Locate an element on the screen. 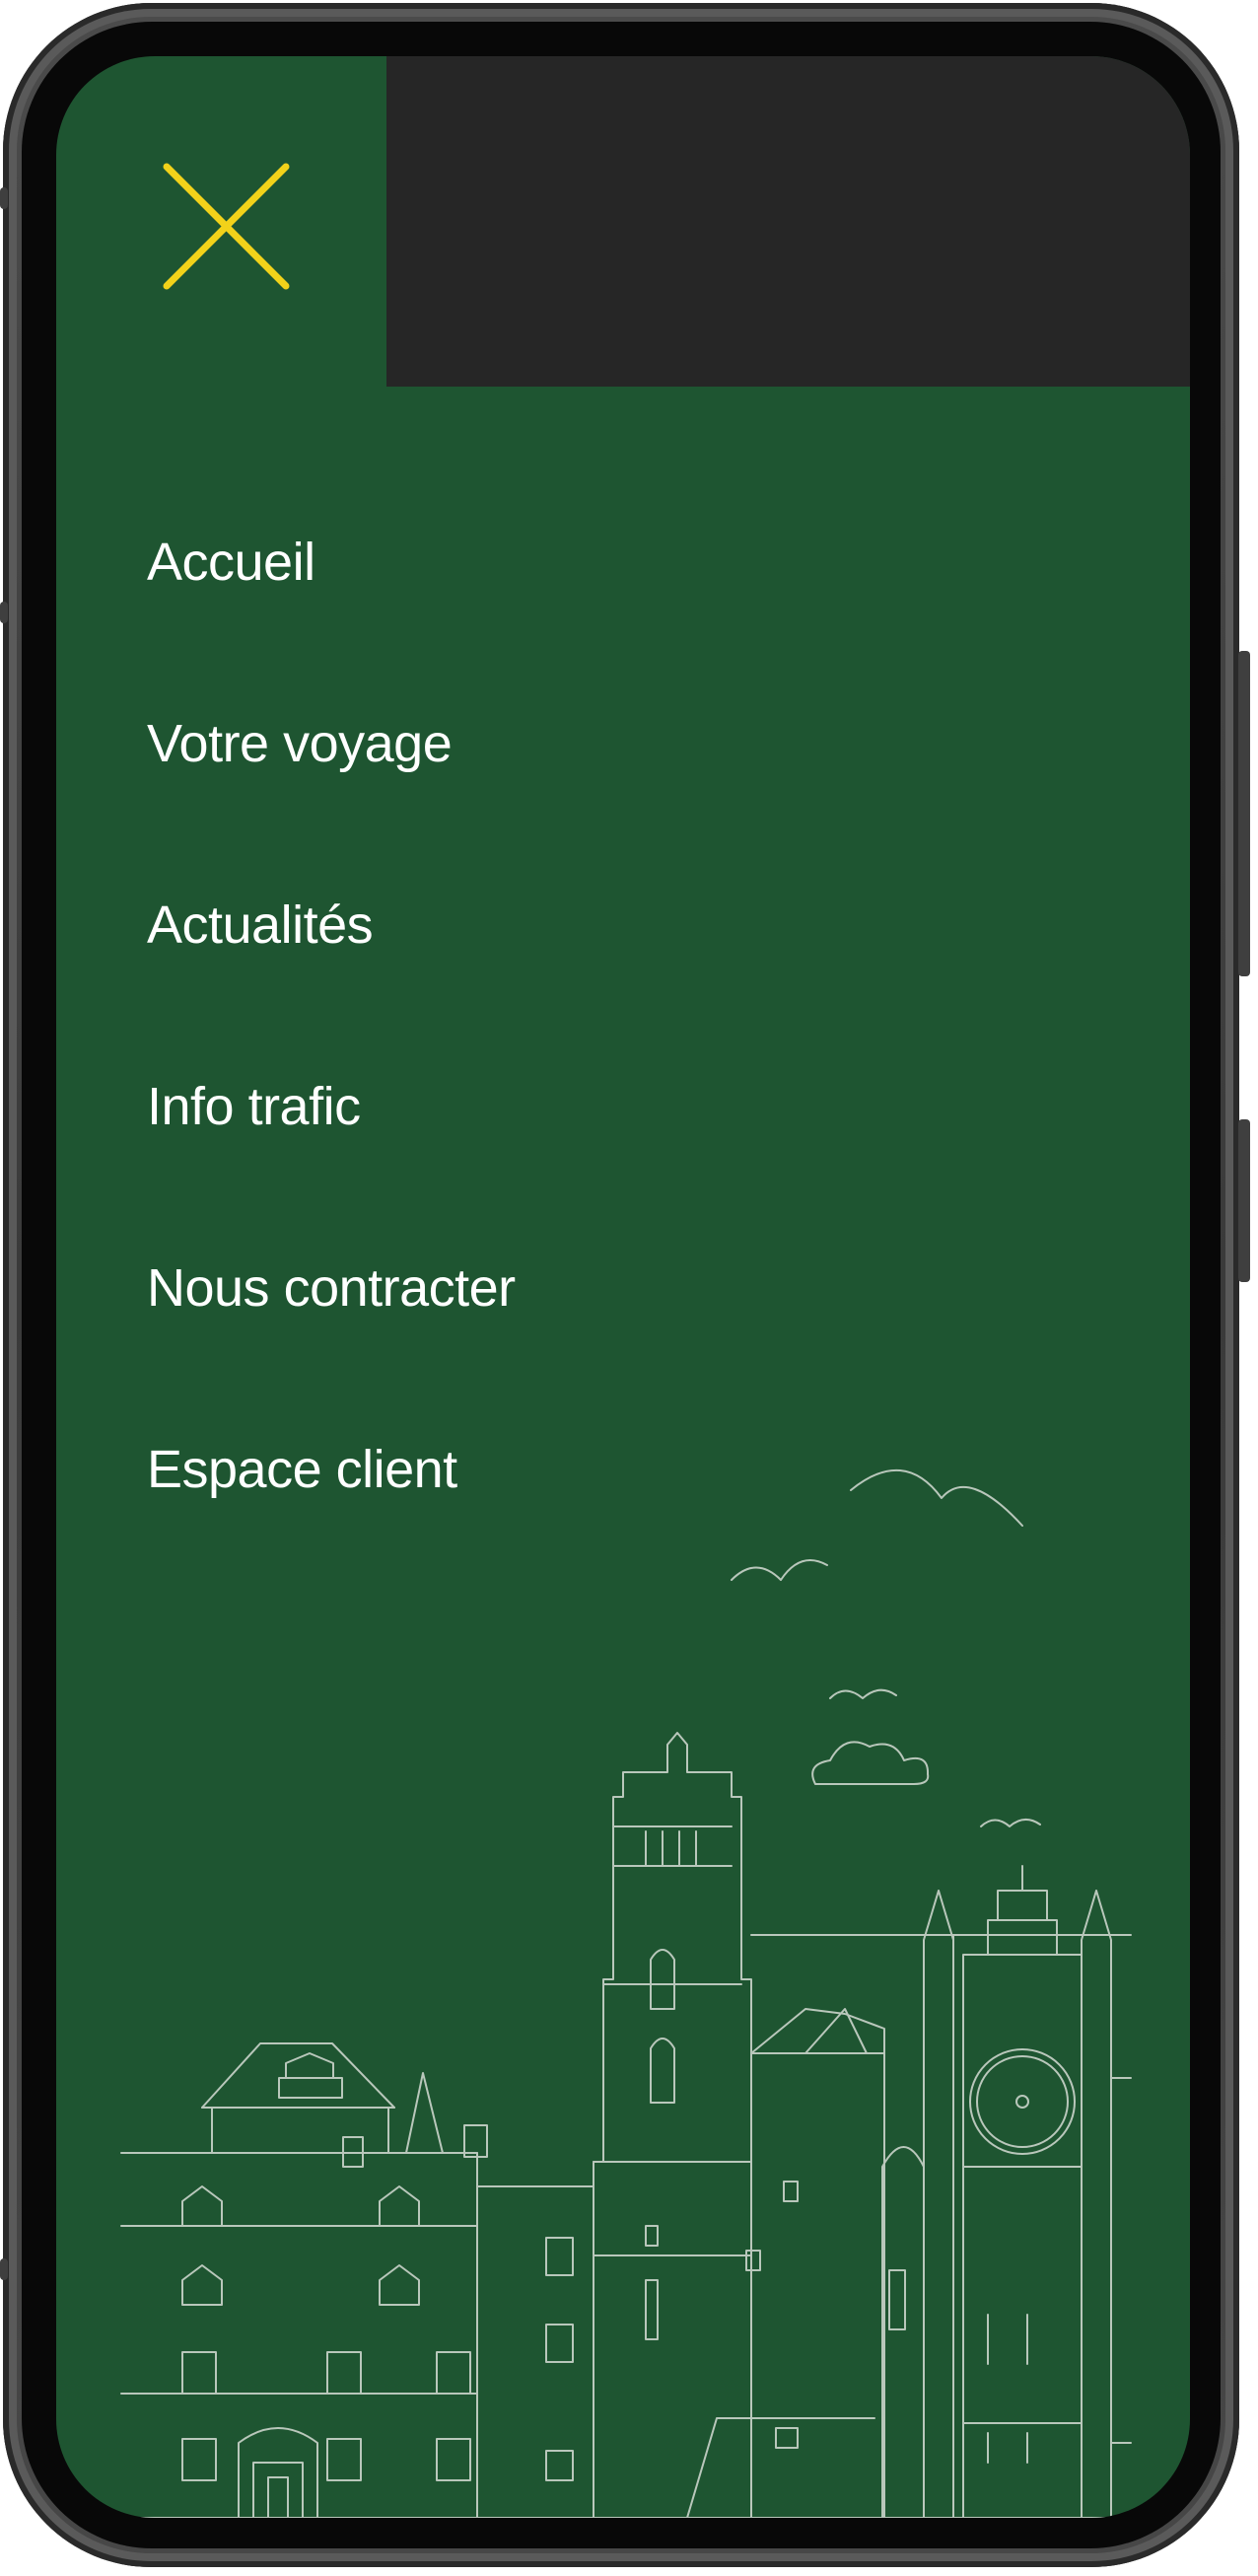 This screenshot has width=1258, height=2576. menu-link-espace-client: Espace client is located at coordinates (331, 1470).